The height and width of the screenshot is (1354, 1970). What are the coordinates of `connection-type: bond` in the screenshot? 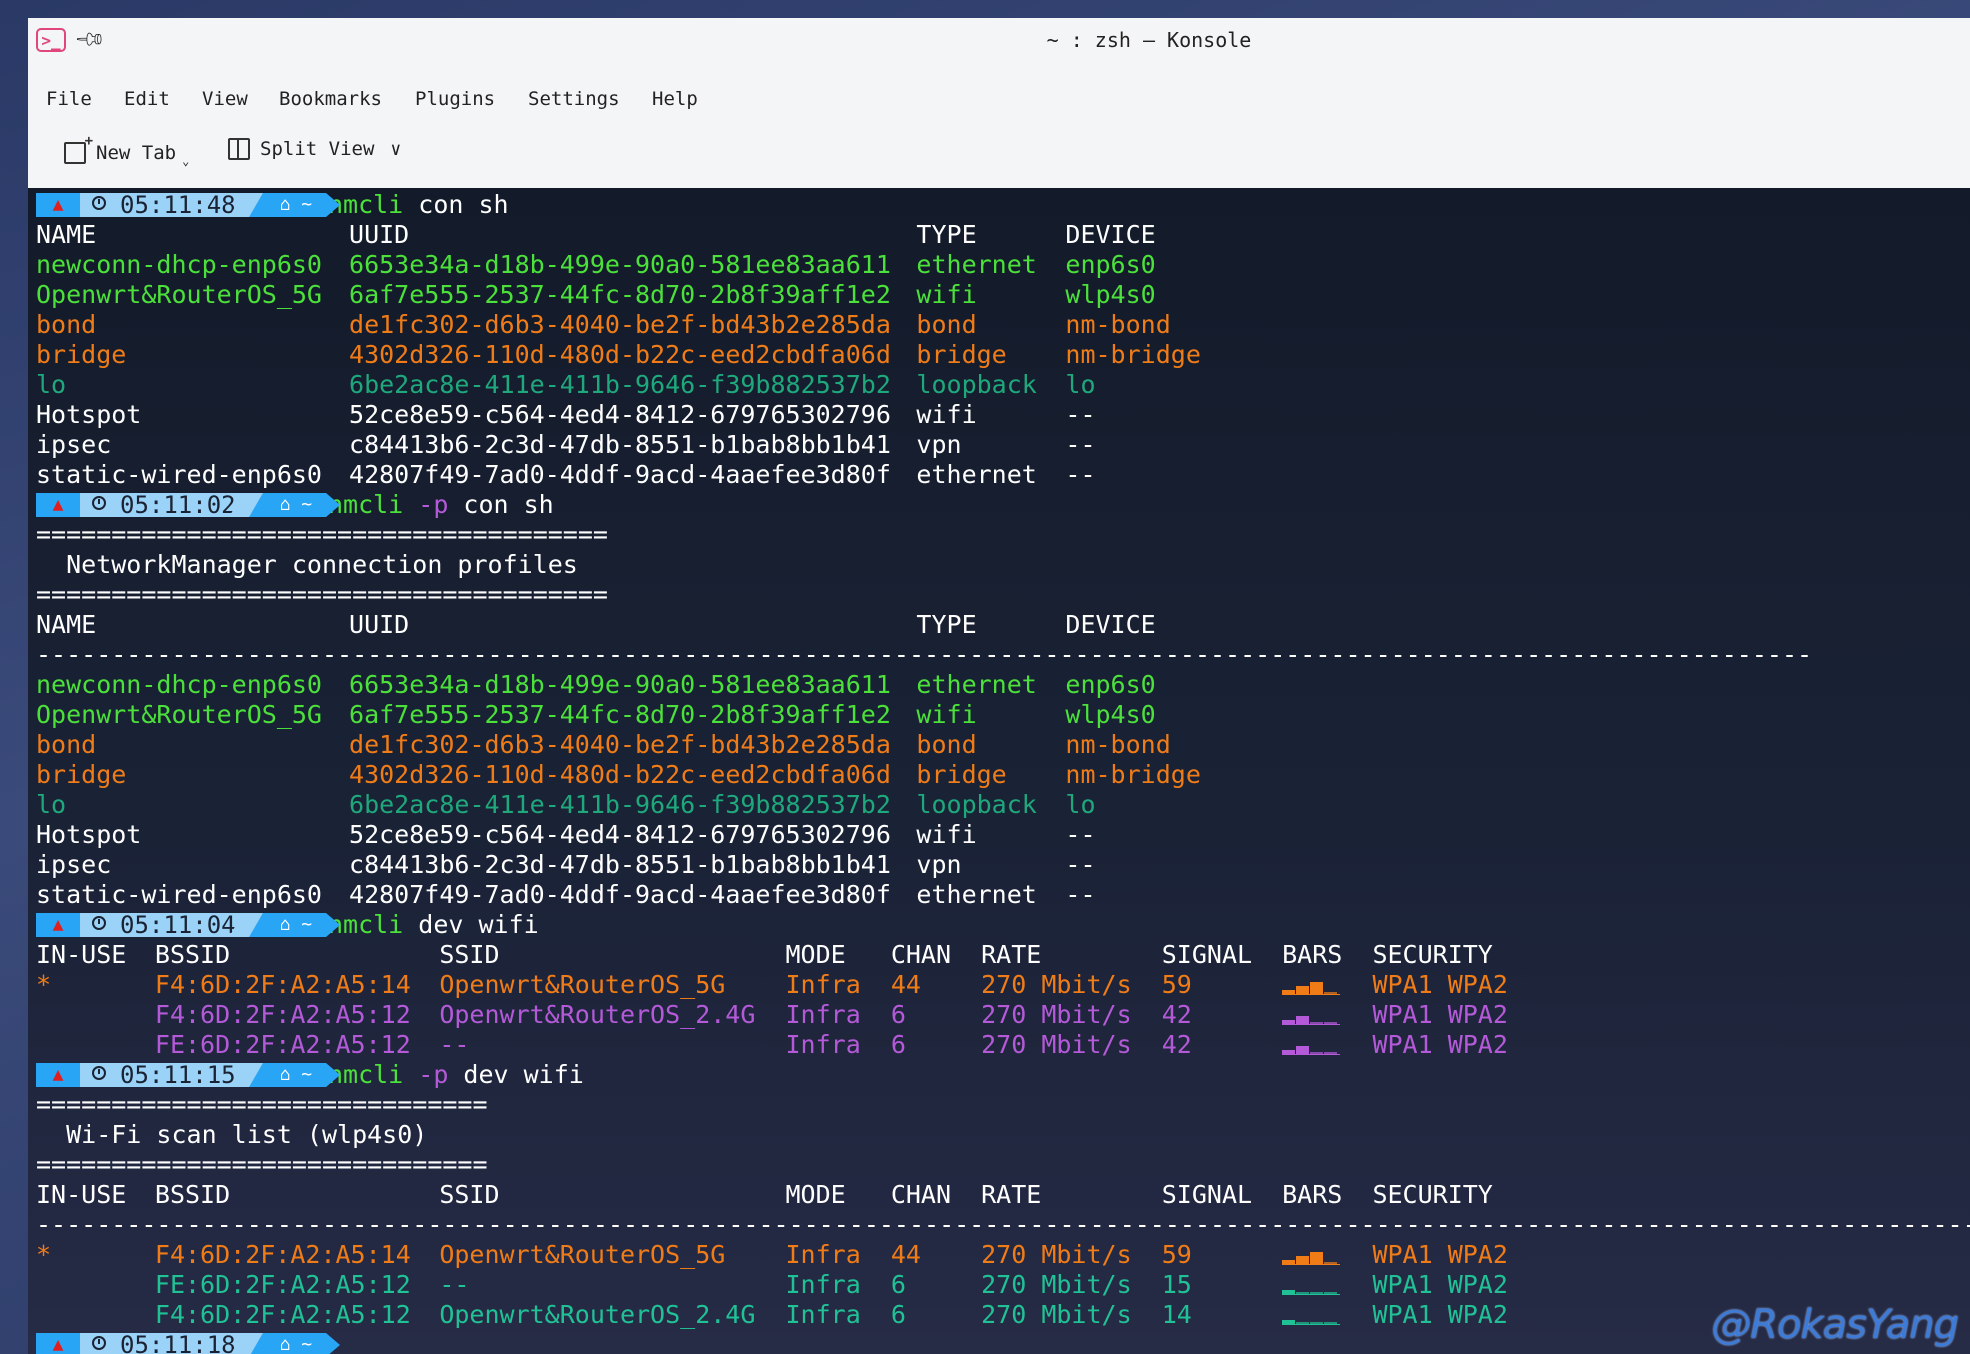 It's located at (946, 324).